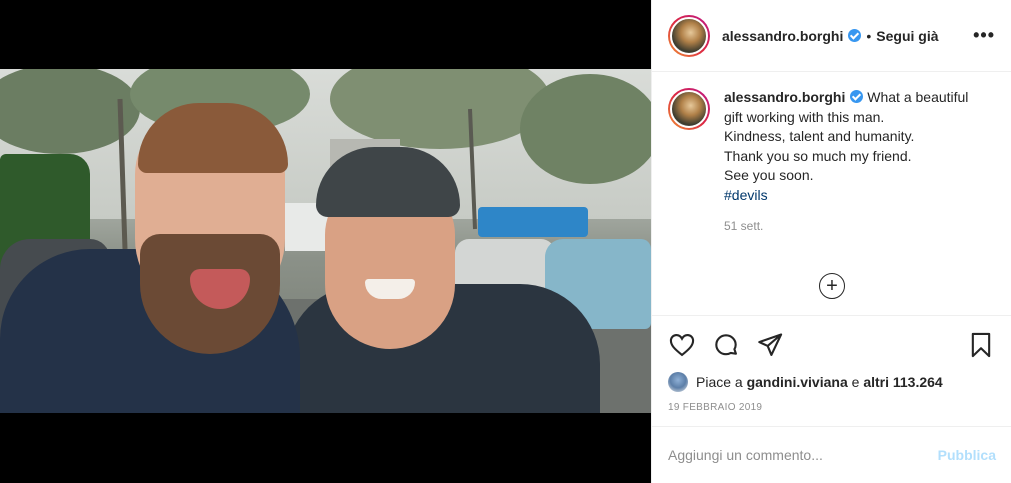 The height and width of the screenshot is (483, 1011). What do you see at coordinates (769, 175) in the screenshot?
I see `caption-line: See you soon.` at bounding box center [769, 175].